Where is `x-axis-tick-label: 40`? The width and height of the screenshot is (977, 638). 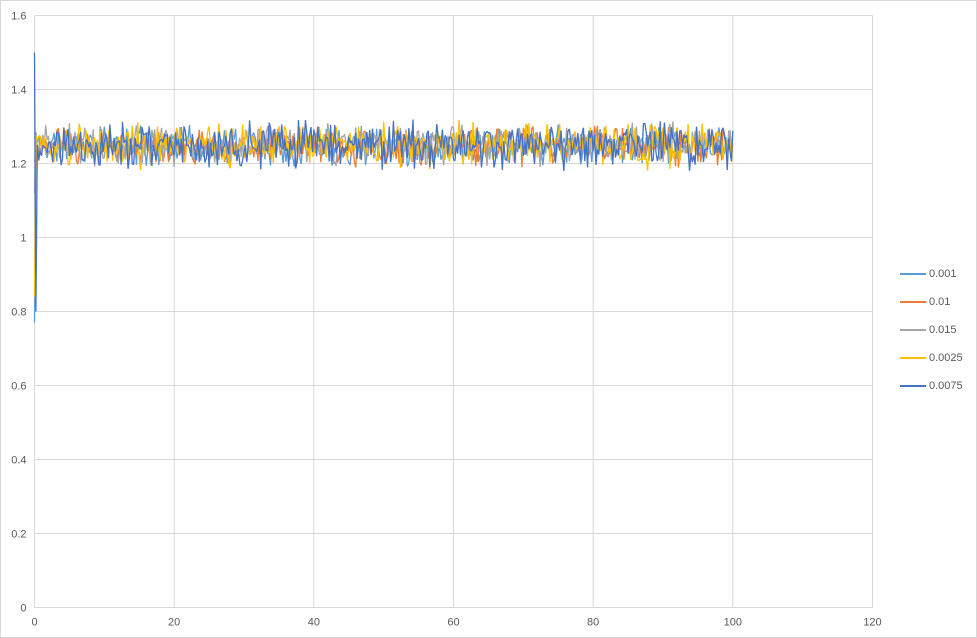
x-axis-tick-label: 40 is located at coordinates (314, 623).